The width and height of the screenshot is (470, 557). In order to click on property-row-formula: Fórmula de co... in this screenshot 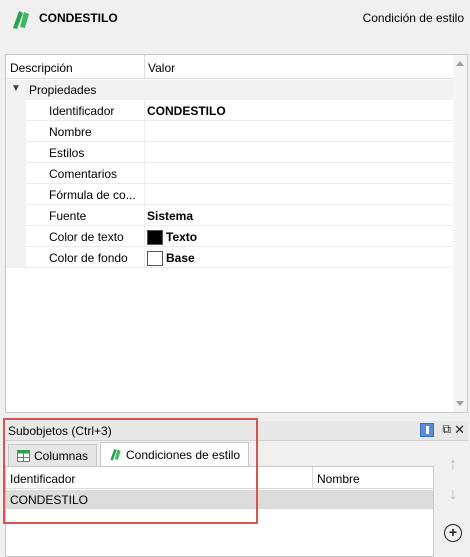, I will do `click(230, 194)`.